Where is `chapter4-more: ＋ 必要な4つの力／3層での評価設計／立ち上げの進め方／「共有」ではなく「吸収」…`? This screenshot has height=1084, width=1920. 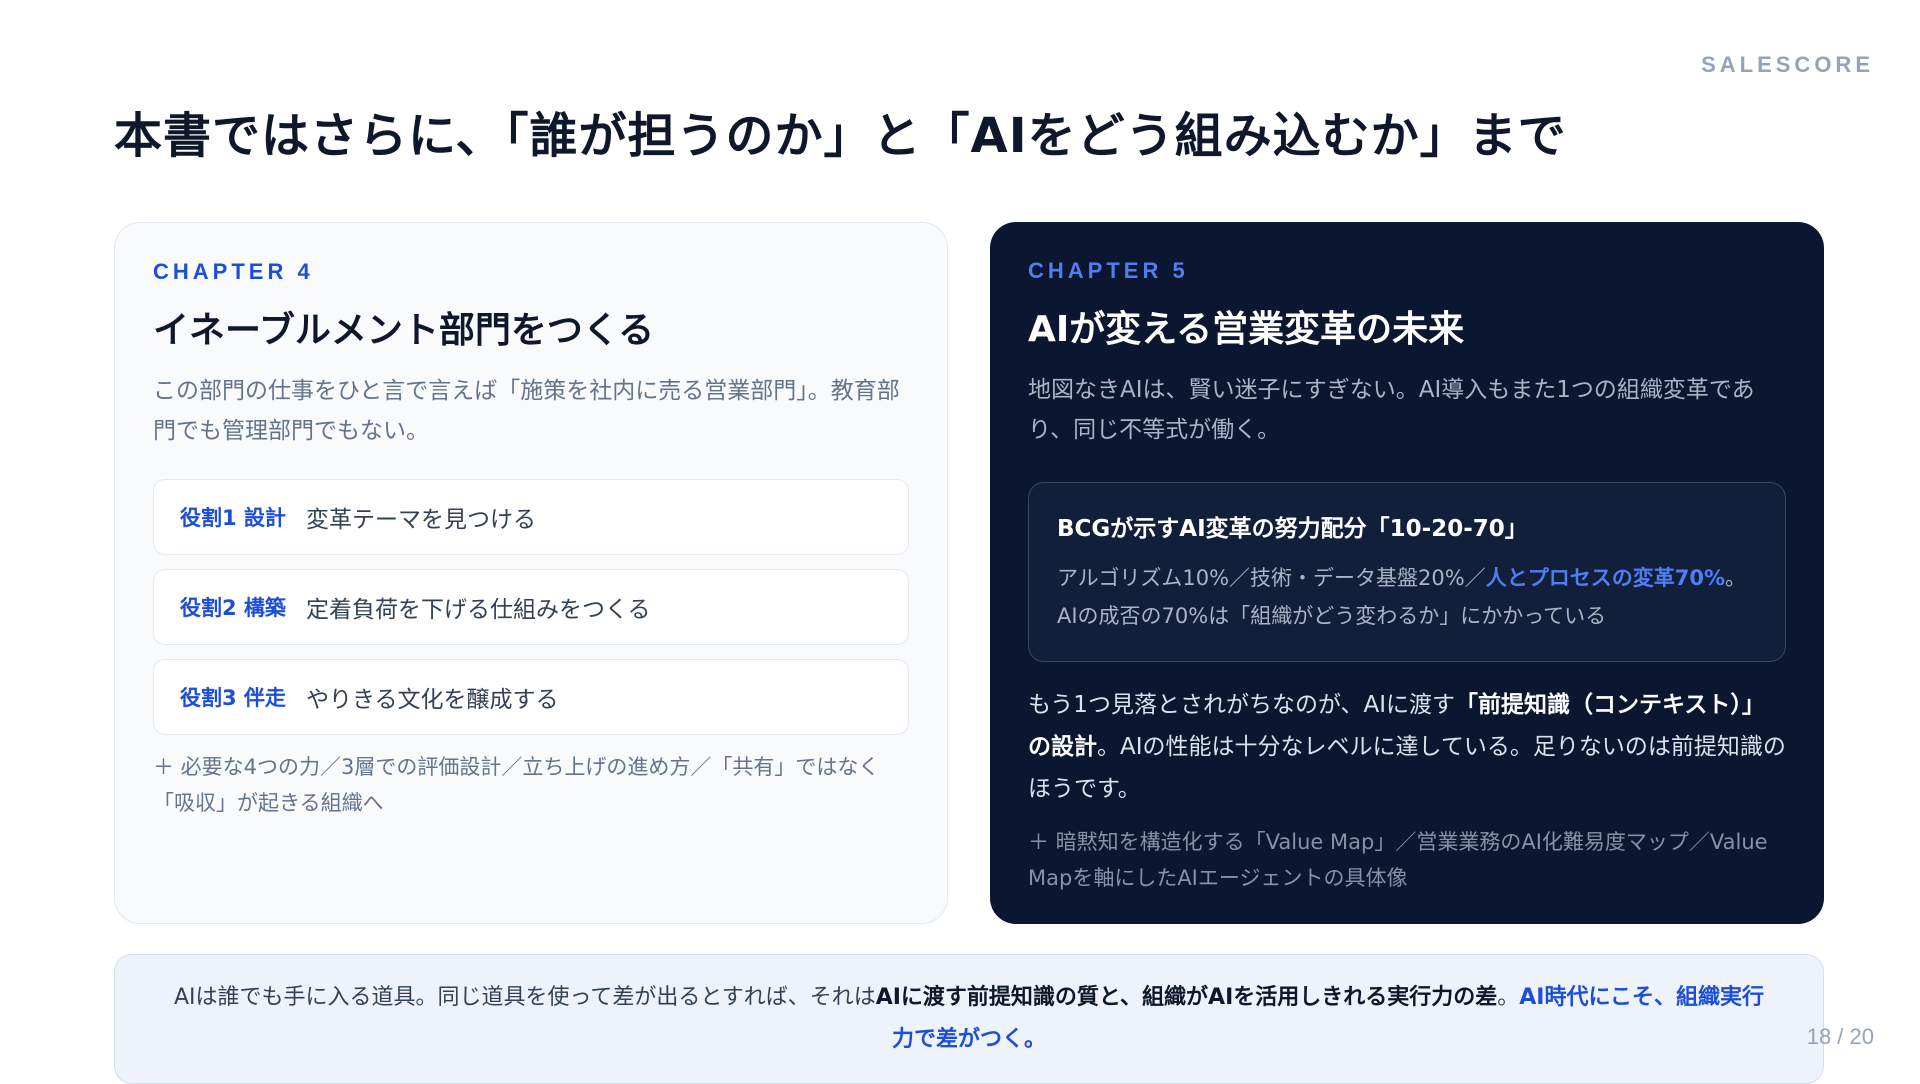 chapter4-more: ＋ 必要な4つの力／3層での評価設計／立ち上げの進め方／「共有」ではなく「吸収」… is located at coordinates (516, 785).